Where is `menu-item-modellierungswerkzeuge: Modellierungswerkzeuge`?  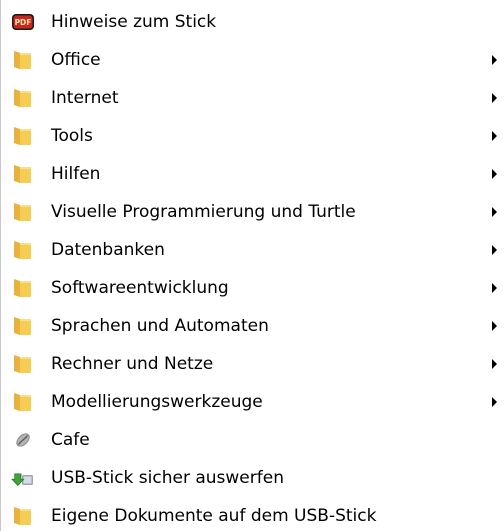
menu-item-modellierungswerkzeuge: Modellierungswerkzeuge is located at coordinates (252, 402).